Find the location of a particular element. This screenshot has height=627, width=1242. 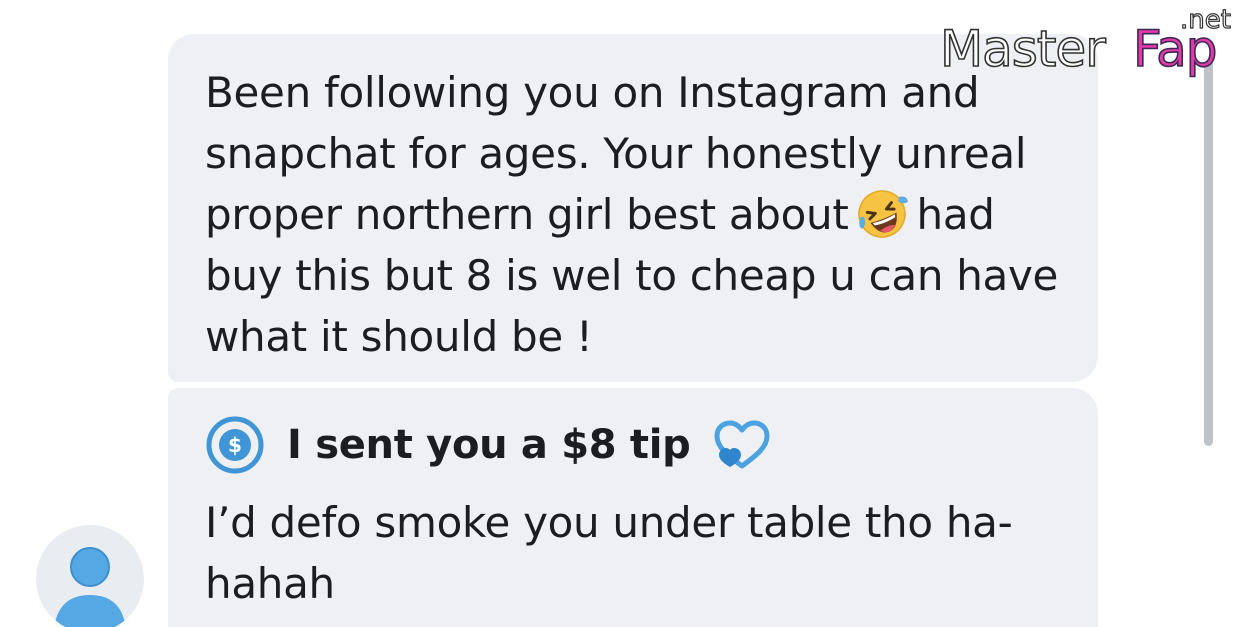

watermark-brand-master: Master is located at coordinates (1023, 49).